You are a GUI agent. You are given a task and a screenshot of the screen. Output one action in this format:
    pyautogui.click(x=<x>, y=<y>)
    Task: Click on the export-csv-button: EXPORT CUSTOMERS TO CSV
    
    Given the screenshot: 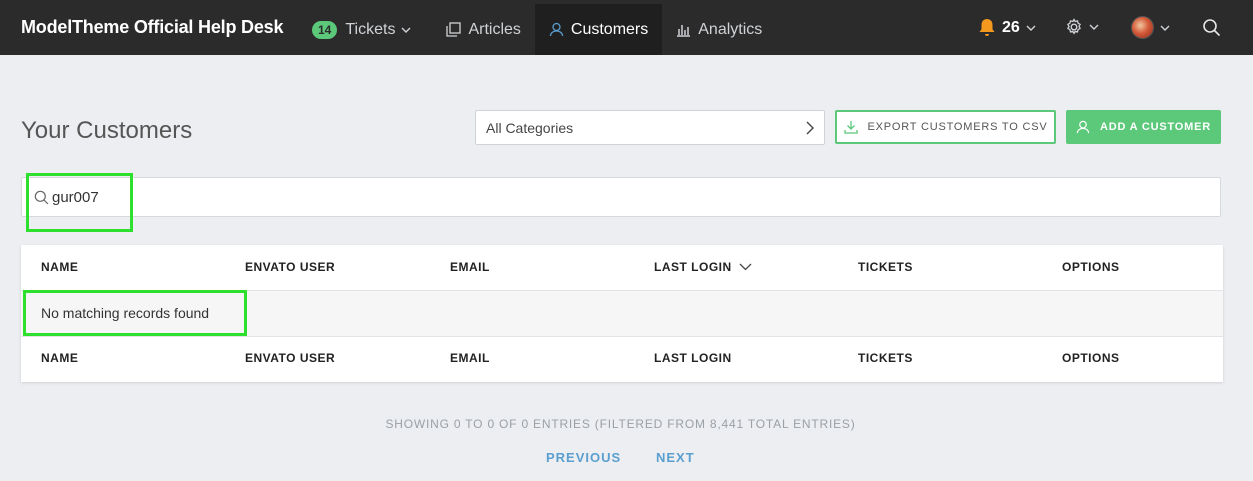 What is the action you would take?
    pyautogui.click(x=945, y=127)
    